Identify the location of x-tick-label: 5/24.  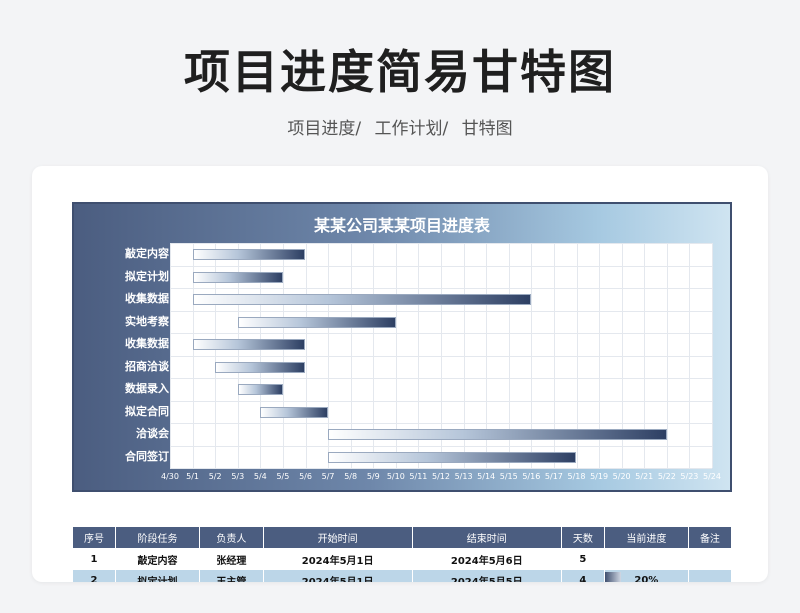
(712, 476).